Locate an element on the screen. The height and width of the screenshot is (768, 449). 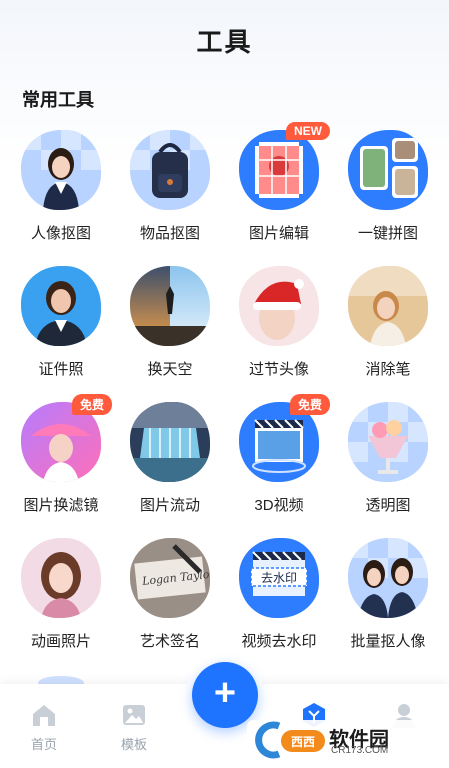
portrait-cutout-image is located at coordinates (61, 170).